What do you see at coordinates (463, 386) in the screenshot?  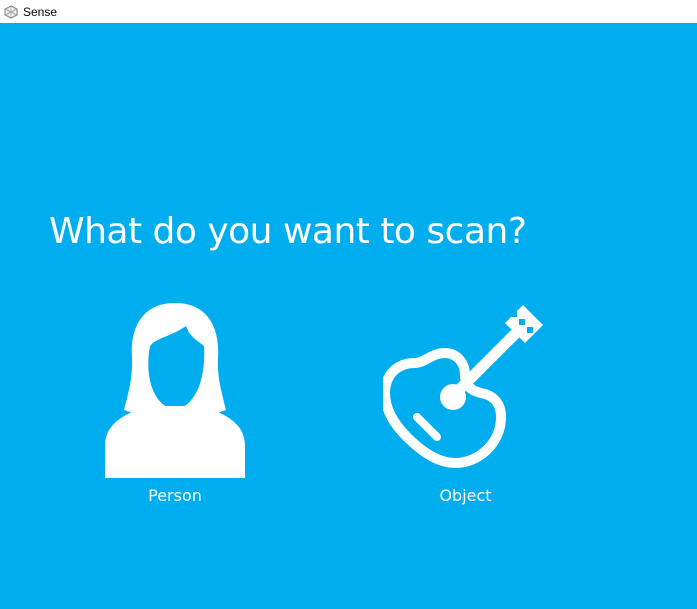 I see `guitar-icon` at bounding box center [463, 386].